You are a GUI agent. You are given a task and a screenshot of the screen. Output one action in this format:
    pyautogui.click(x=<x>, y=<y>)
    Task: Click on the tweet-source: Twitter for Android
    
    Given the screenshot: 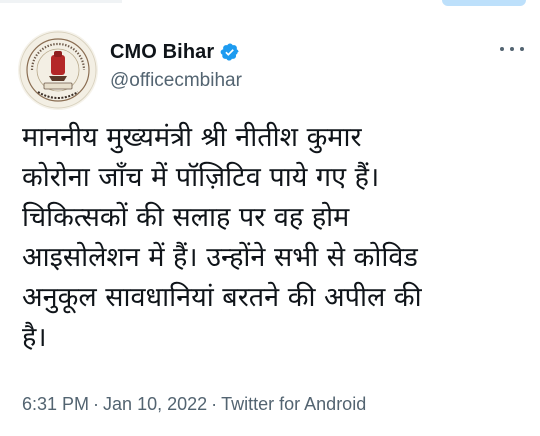 What is the action you would take?
    pyautogui.click(x=293, y=404)
    